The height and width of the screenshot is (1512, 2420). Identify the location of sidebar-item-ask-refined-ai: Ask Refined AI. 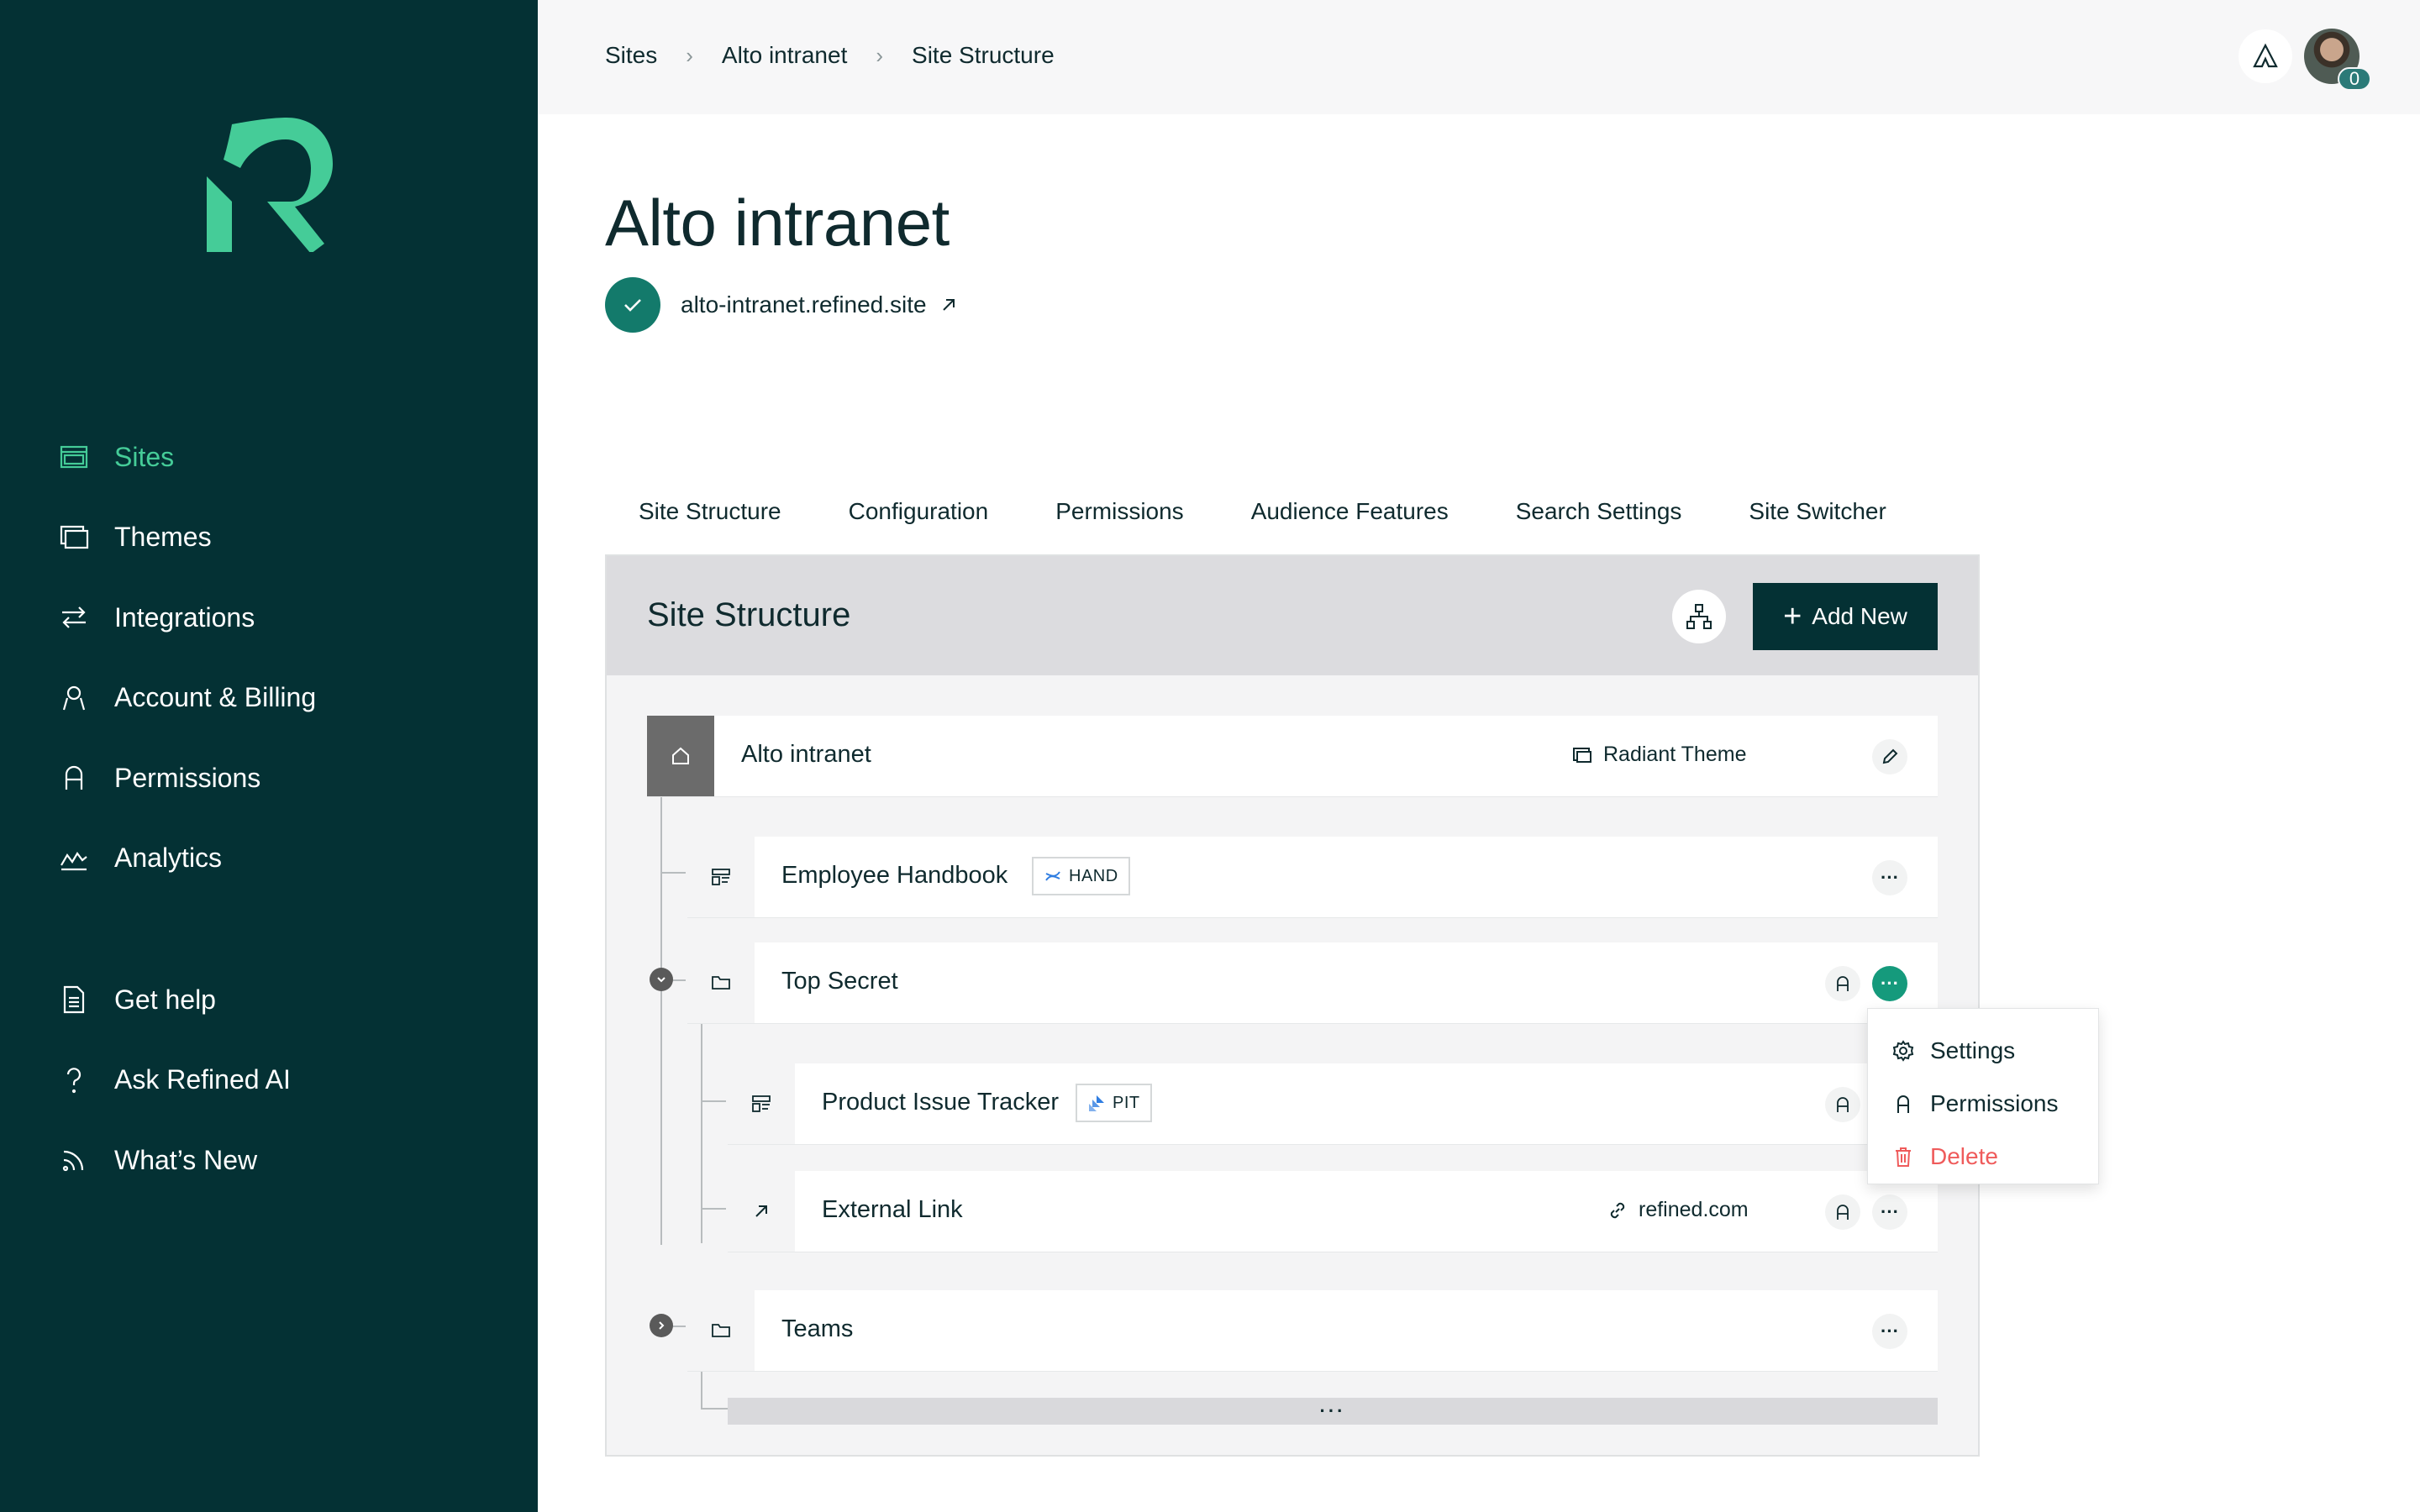
(284, 1080).